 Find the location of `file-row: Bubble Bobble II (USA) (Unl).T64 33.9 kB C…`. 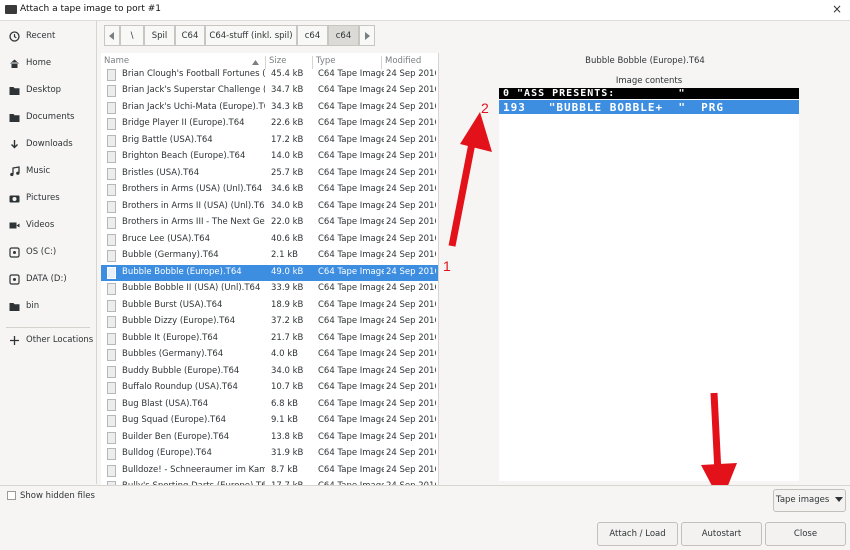

file-row: Bubble Bobble II (USA) (Unl).T64 33.9 kB C… is located at coordinates (269, 289).